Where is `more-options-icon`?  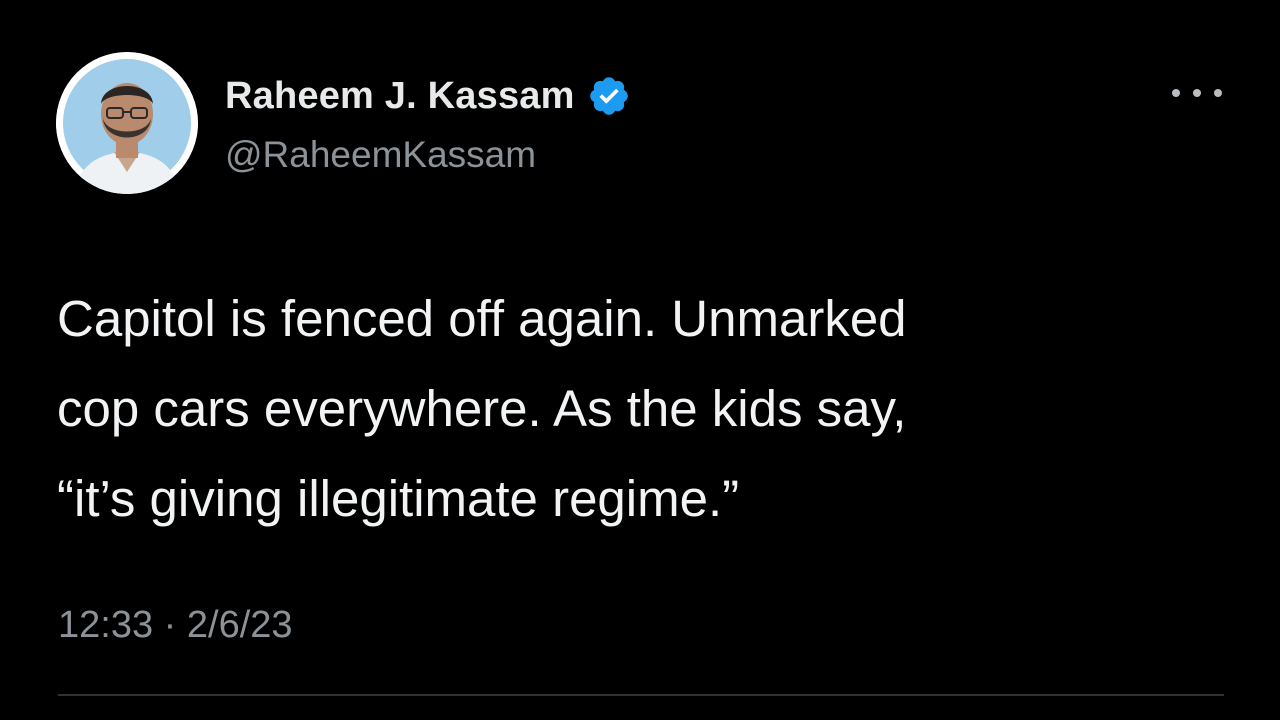
more-options-icon is located at coordinates (1197, 93).